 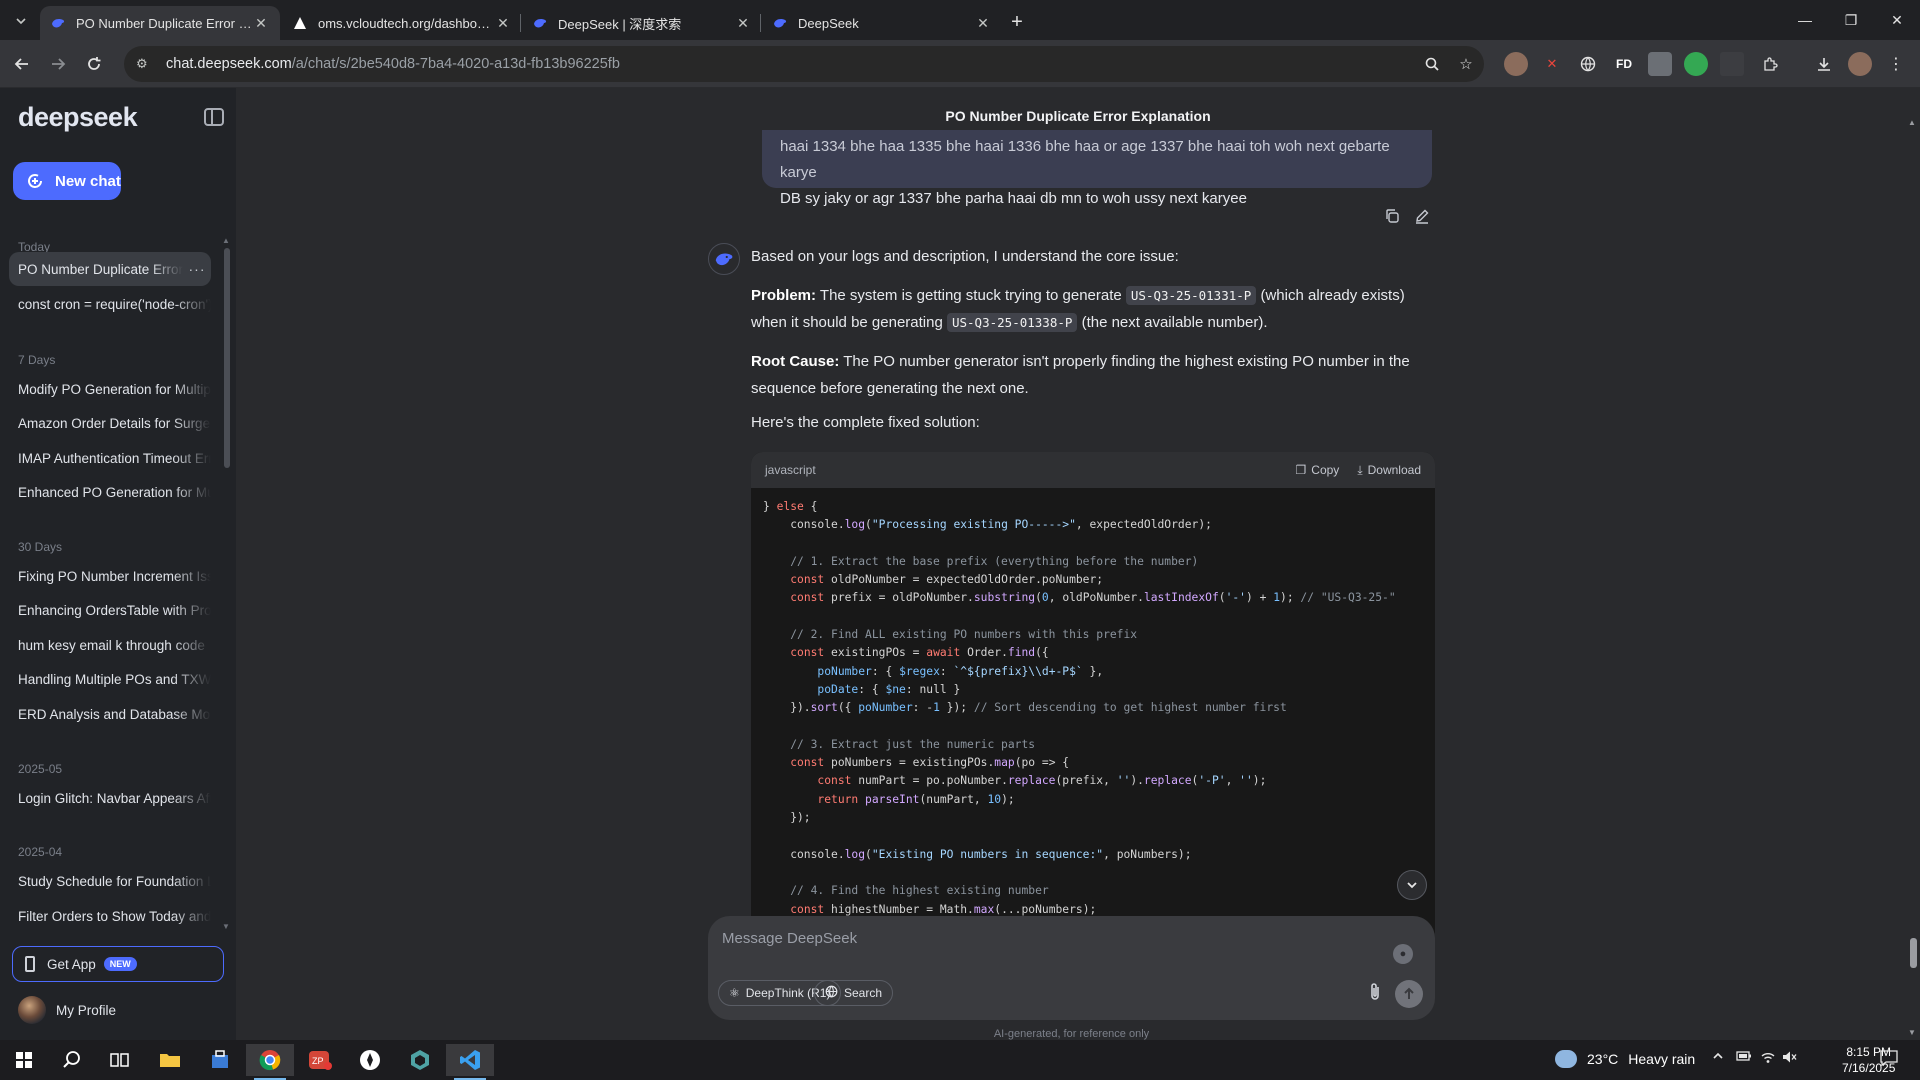 I want to click on more-options-icon: ···, so click(x=197, y=269).